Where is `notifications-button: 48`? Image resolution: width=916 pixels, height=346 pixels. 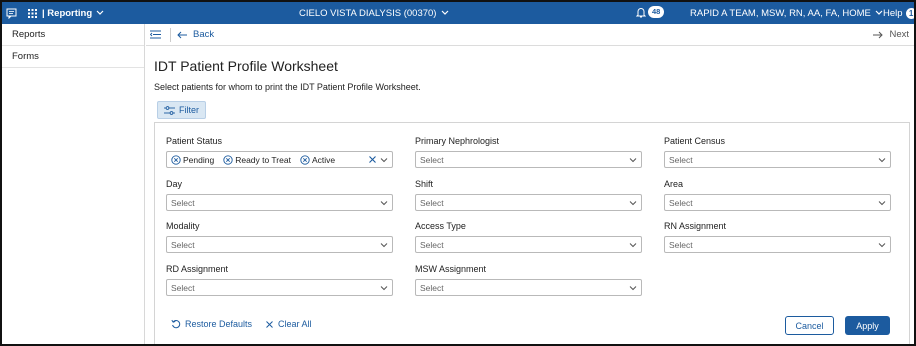 notifications-button: 48 is located at coordinates (650, 12).